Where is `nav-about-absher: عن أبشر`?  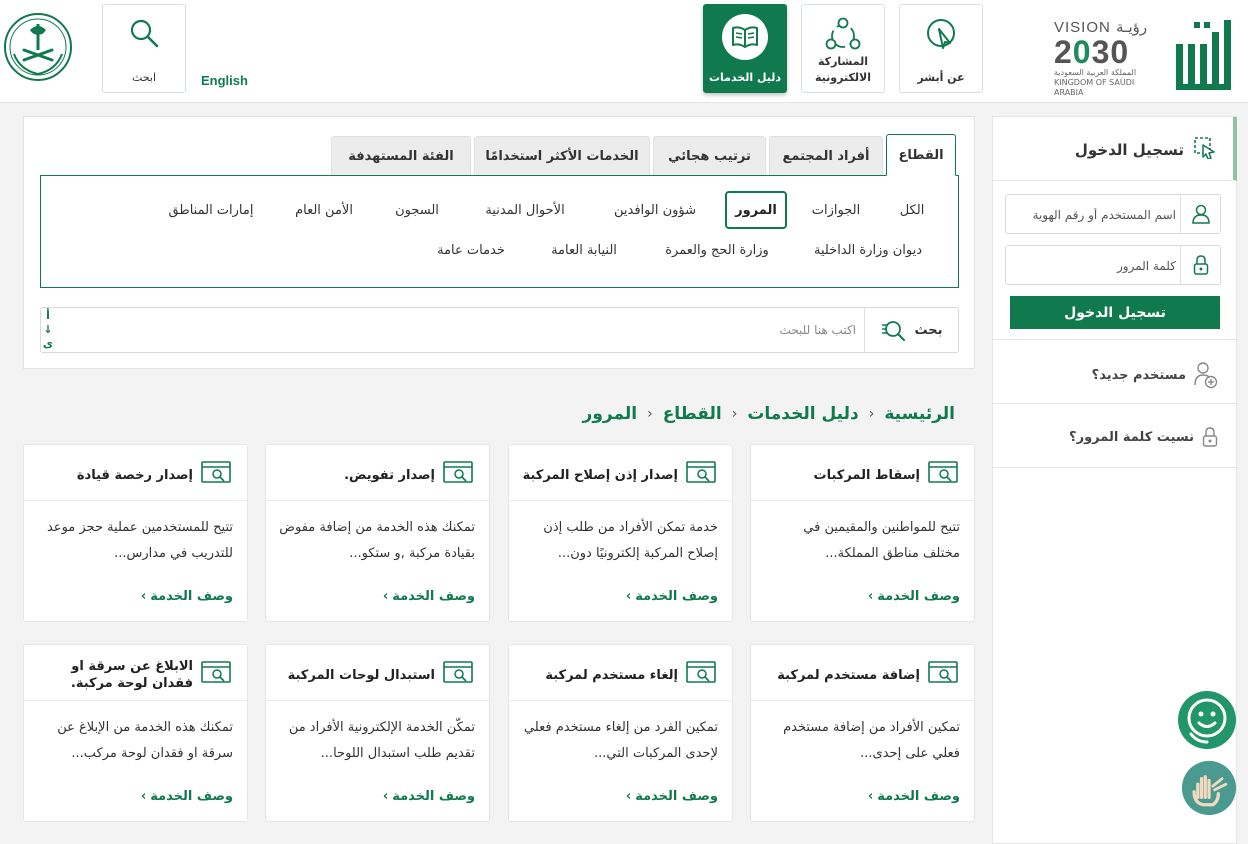 nav-about-absher: عن أبشر is located at coordinates (941, 48).